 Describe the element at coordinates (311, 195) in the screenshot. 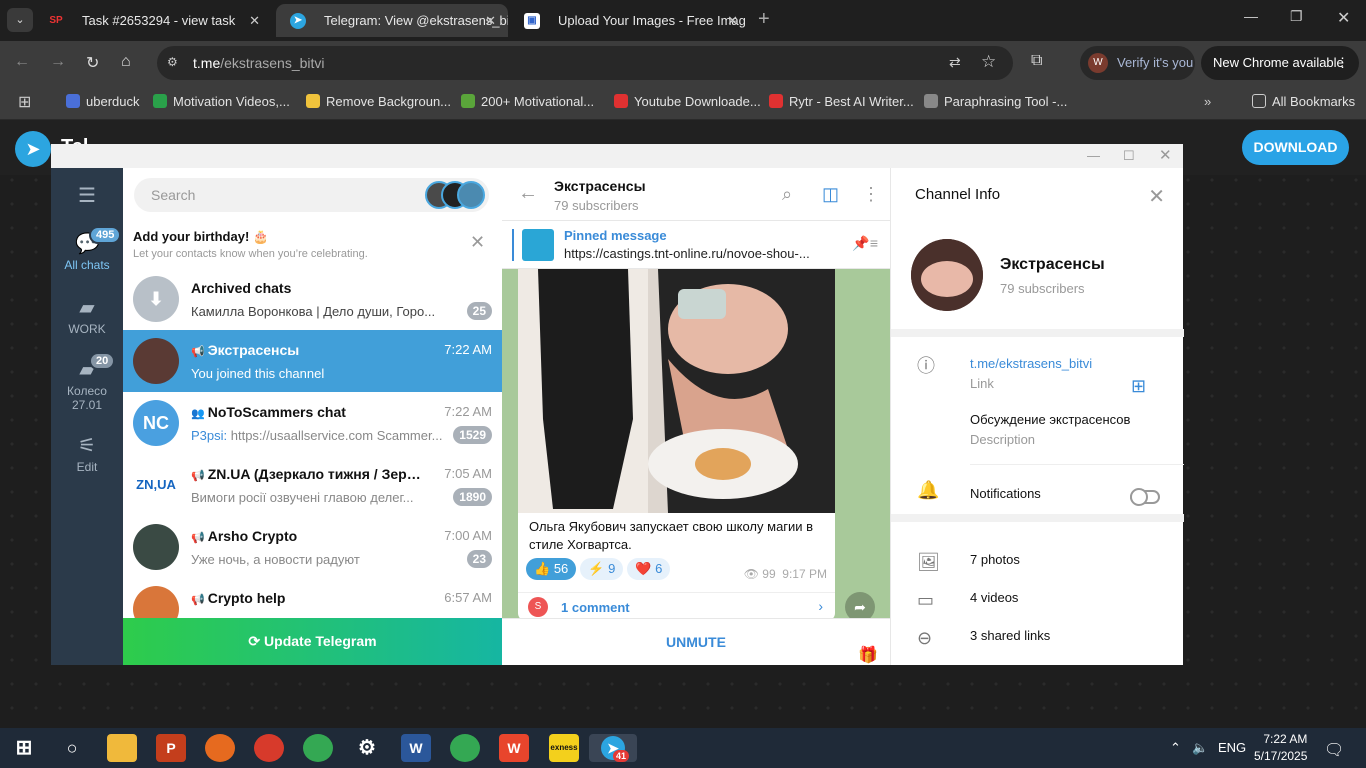

I see `search-input: Search` at that location.